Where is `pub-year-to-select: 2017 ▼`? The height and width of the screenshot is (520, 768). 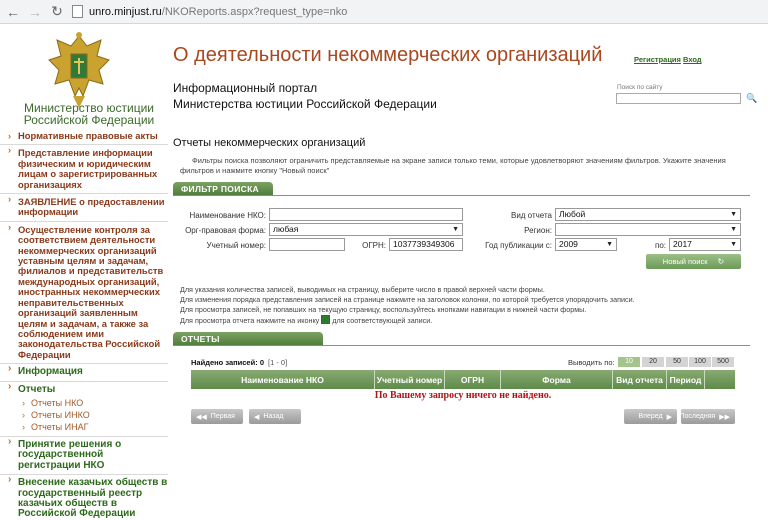 pub-year-to-select: 2017 ▼ is located at coordinates (705, 244).